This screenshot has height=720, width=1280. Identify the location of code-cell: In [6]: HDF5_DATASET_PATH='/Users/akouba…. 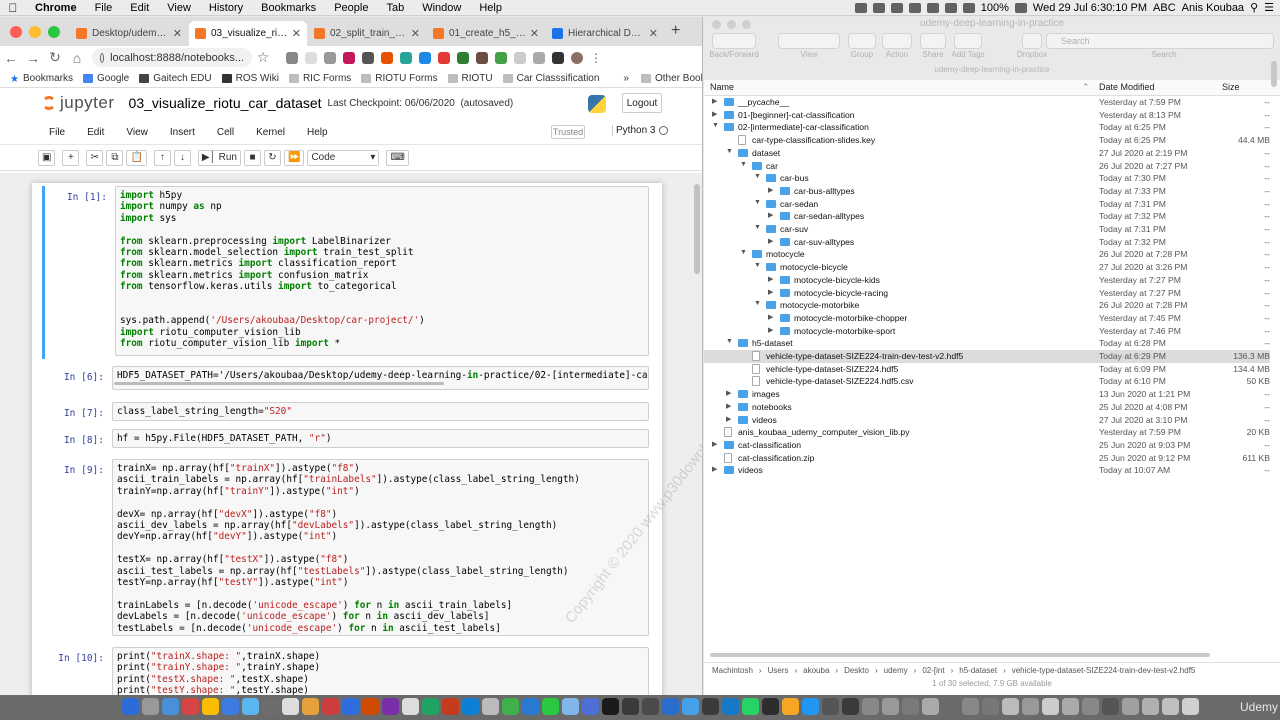
(345, 379).